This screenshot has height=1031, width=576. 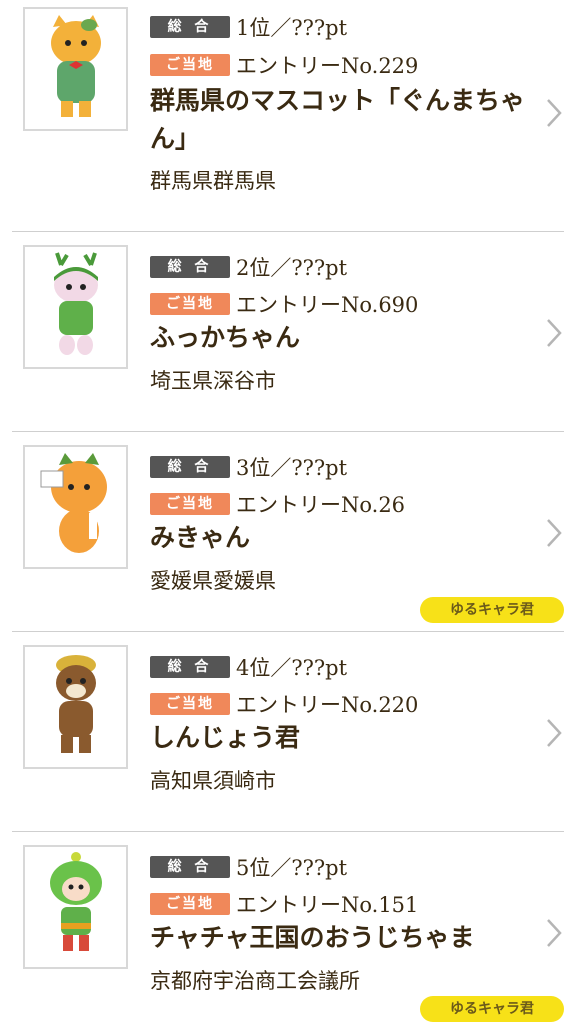 I want to click on entry-row: ご当地 エントリーNo.220, so click(x=284, y=704).